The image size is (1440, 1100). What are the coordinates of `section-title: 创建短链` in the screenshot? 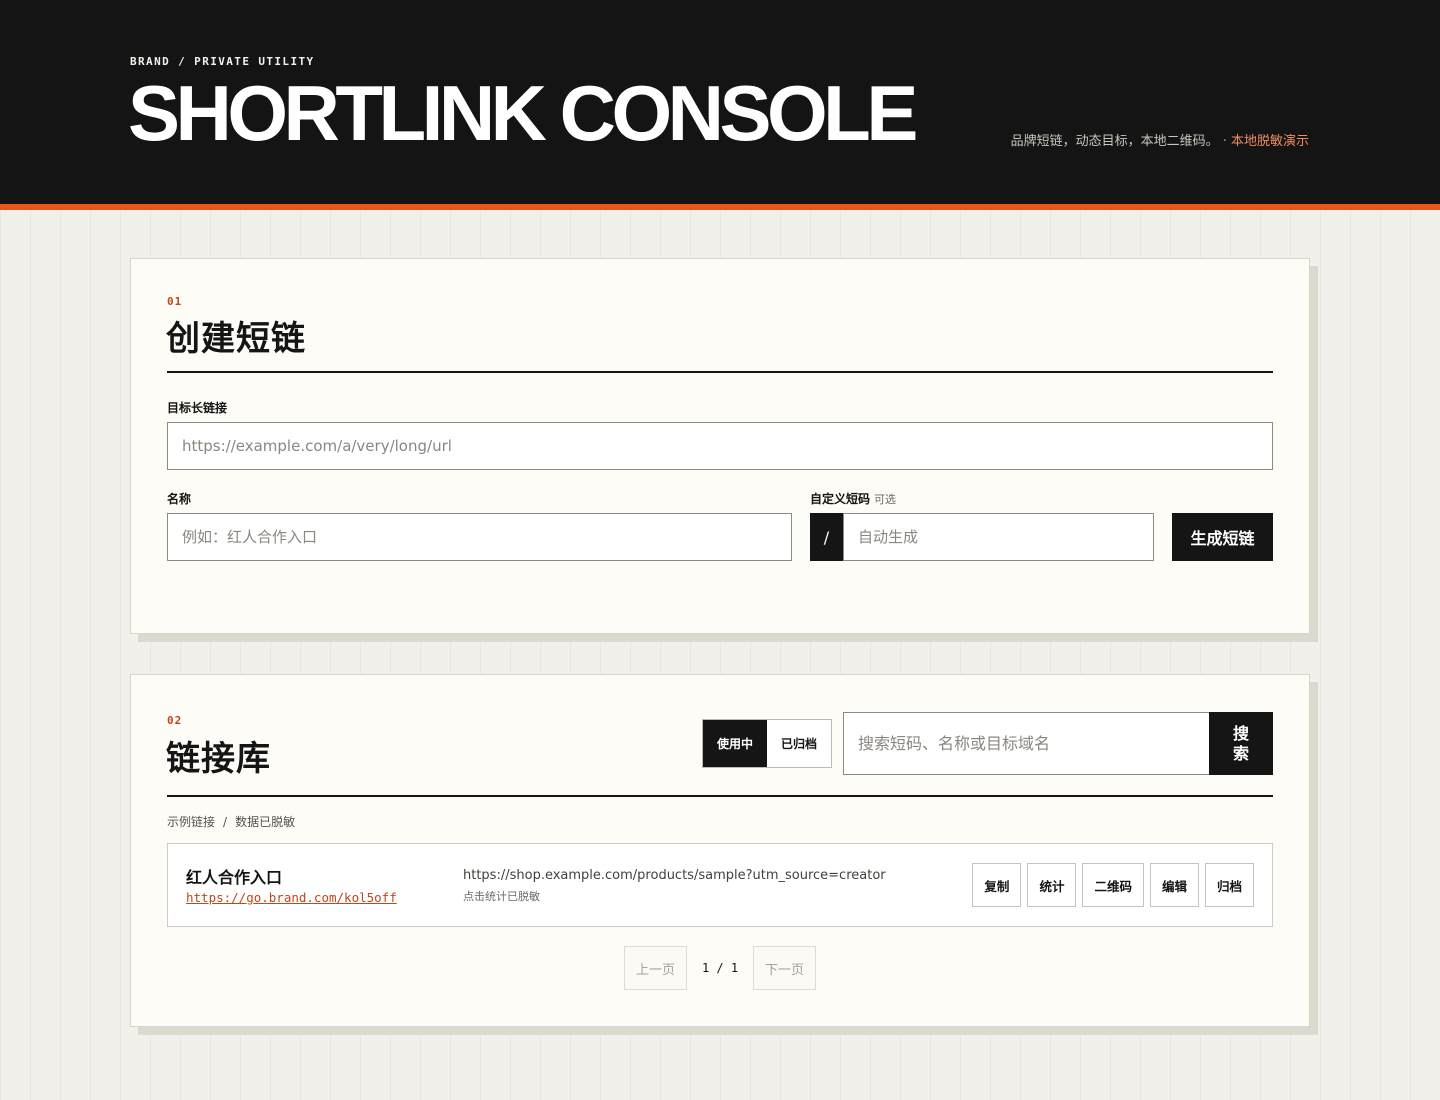 It's located at (236, 339).